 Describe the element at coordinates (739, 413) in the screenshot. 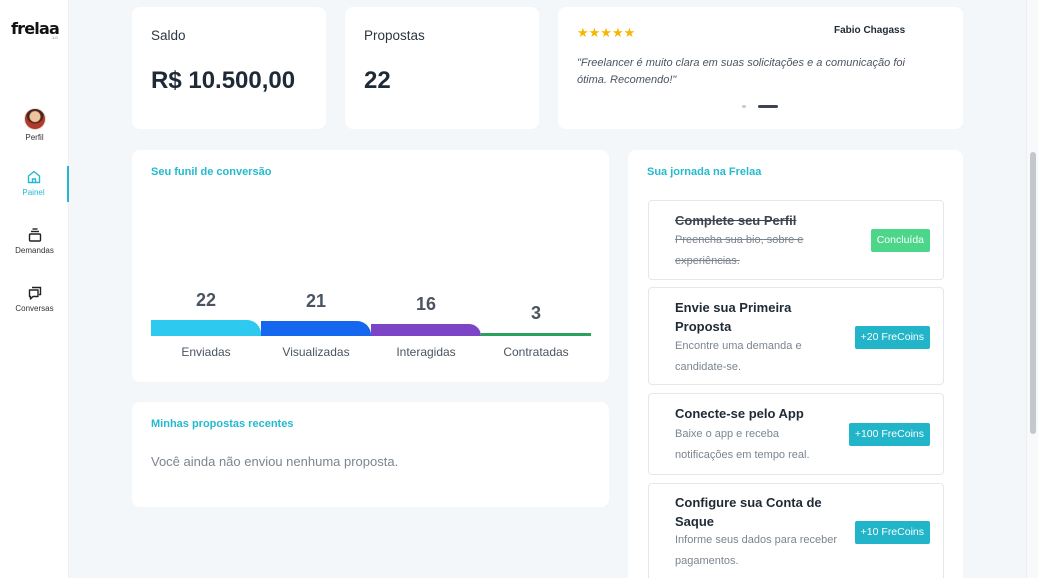

I see `task-title: Conecte-se pelo App` at that location.